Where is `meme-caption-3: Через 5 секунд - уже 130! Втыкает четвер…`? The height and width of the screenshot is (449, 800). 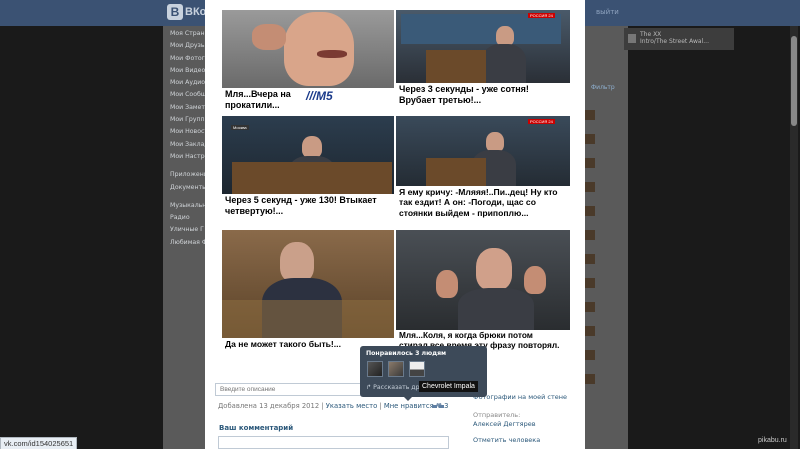
meme-caption-3: Через 5 секунд - уже 130! Втыкает четвер… is located at coordinates (308, 210).